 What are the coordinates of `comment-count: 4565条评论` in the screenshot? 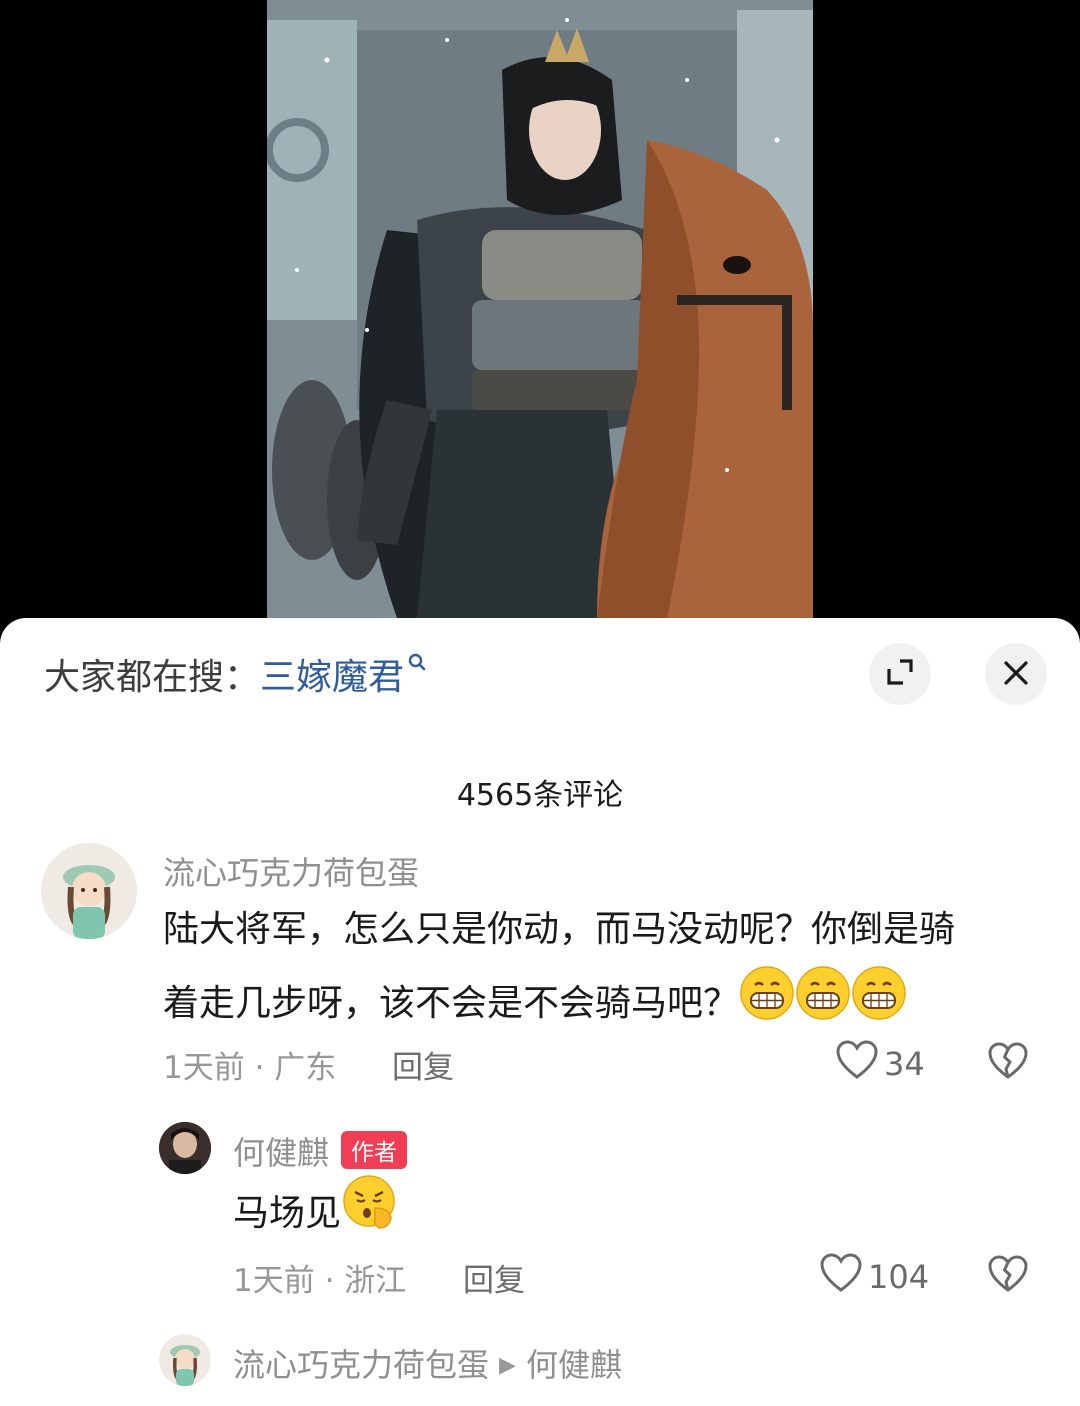 It's located at (540, 795).